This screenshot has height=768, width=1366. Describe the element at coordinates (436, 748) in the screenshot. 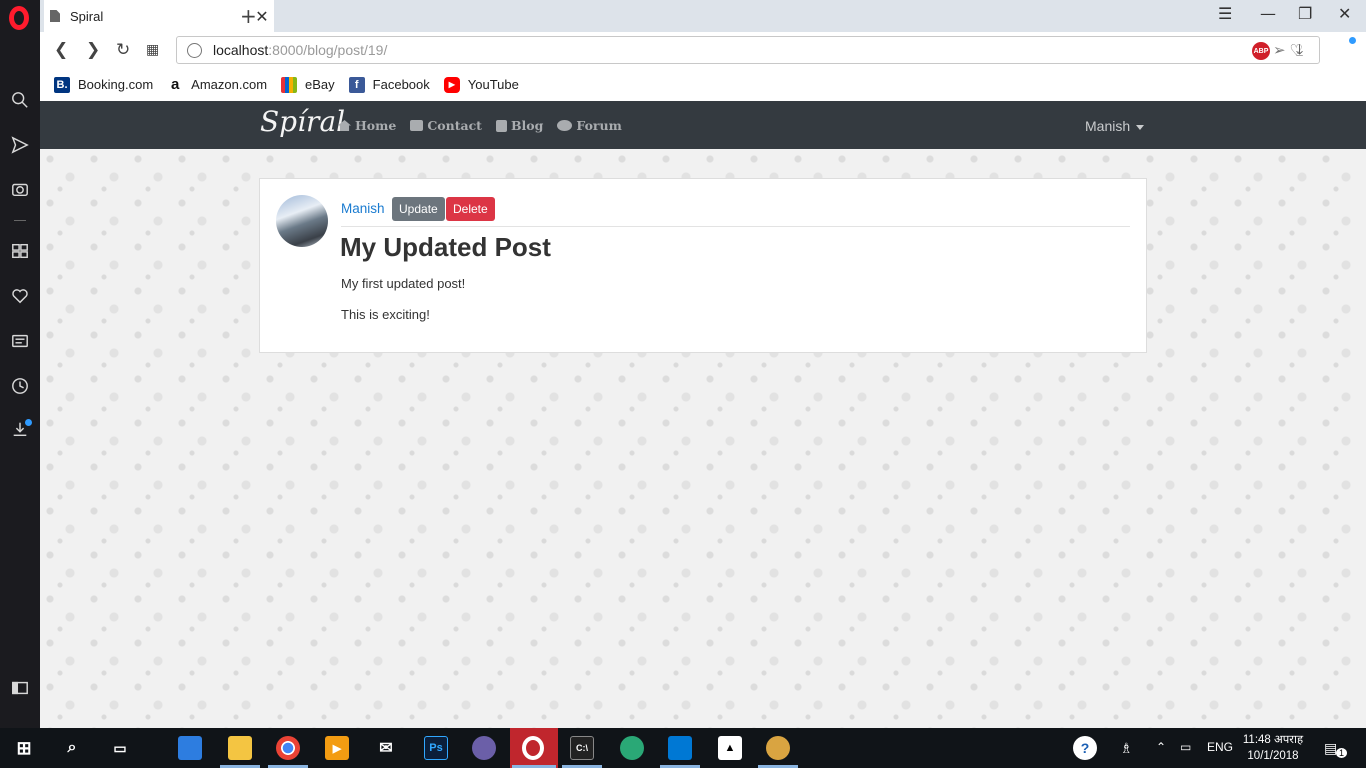

I see `photoshop-icon: Ps` at that location.